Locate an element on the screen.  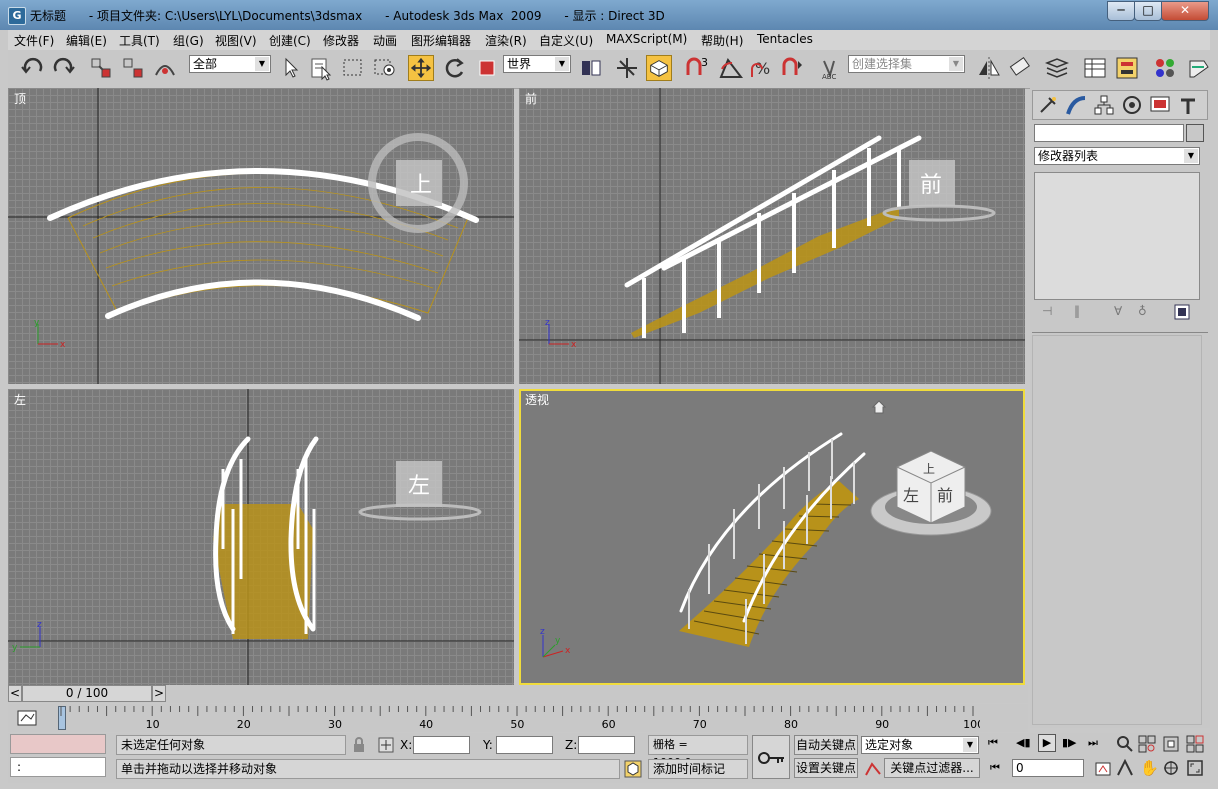
manipulate-icon is located at coordinates (627, 68).